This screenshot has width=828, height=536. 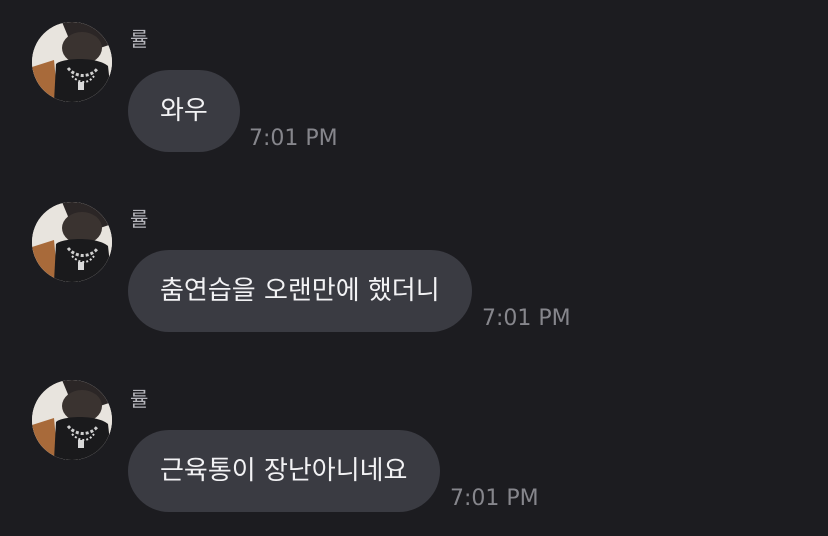 I want to click on message-bubble: 와우, so click(x=184, y=111).